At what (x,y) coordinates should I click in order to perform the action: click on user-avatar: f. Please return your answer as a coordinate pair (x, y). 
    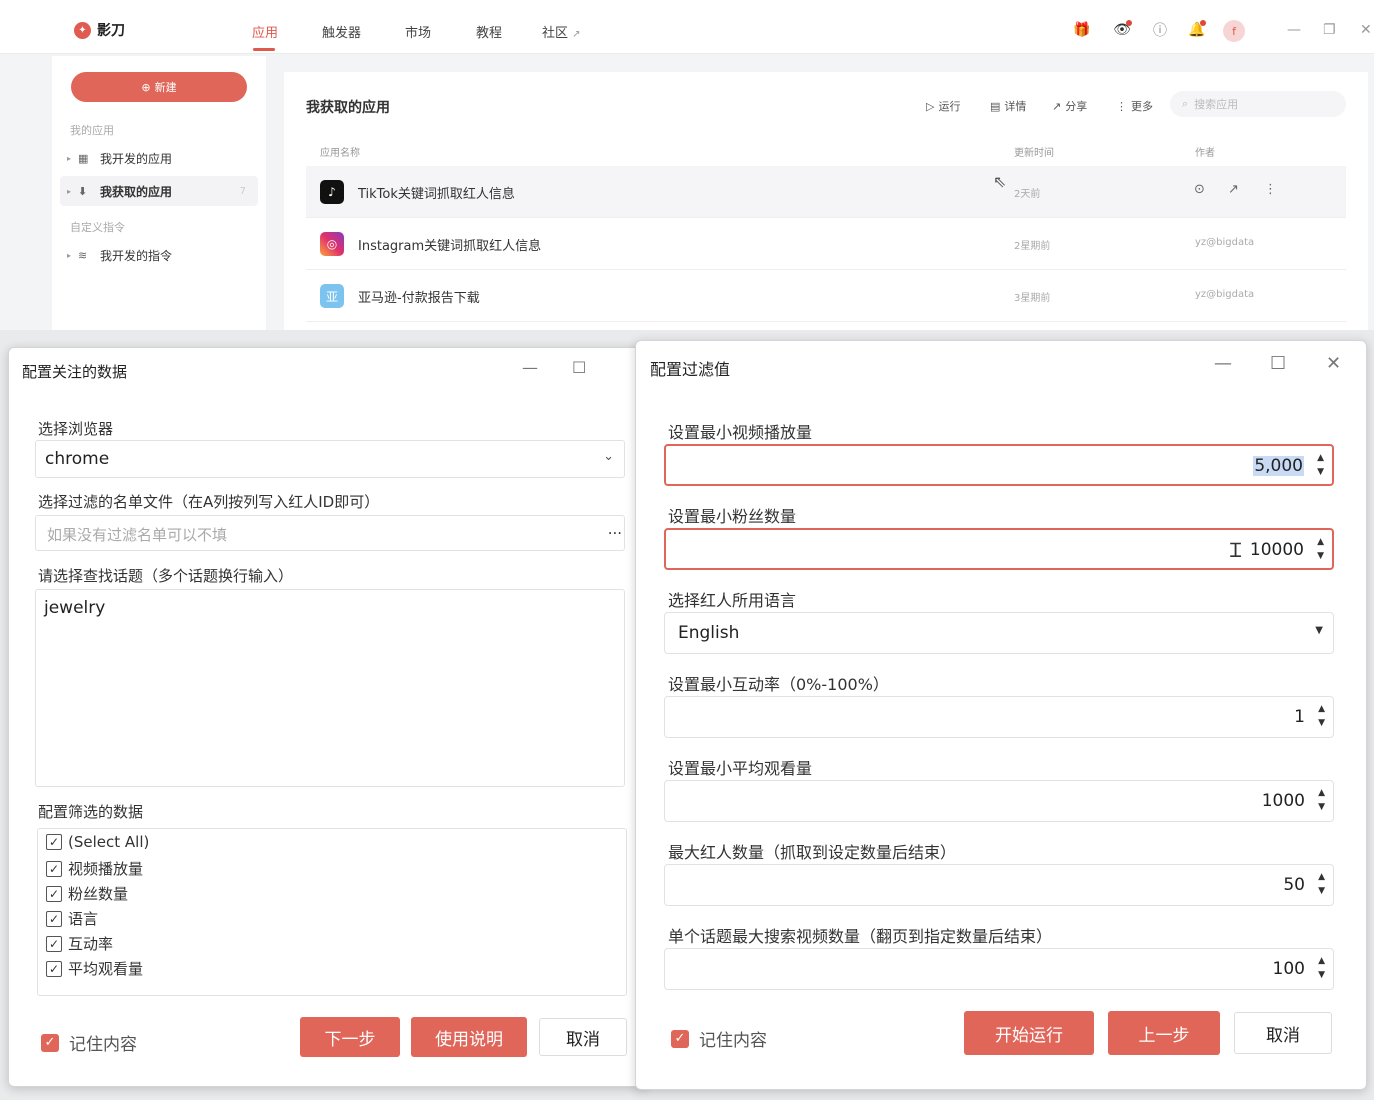
    Looking at the image, I should click on (1234, 31).